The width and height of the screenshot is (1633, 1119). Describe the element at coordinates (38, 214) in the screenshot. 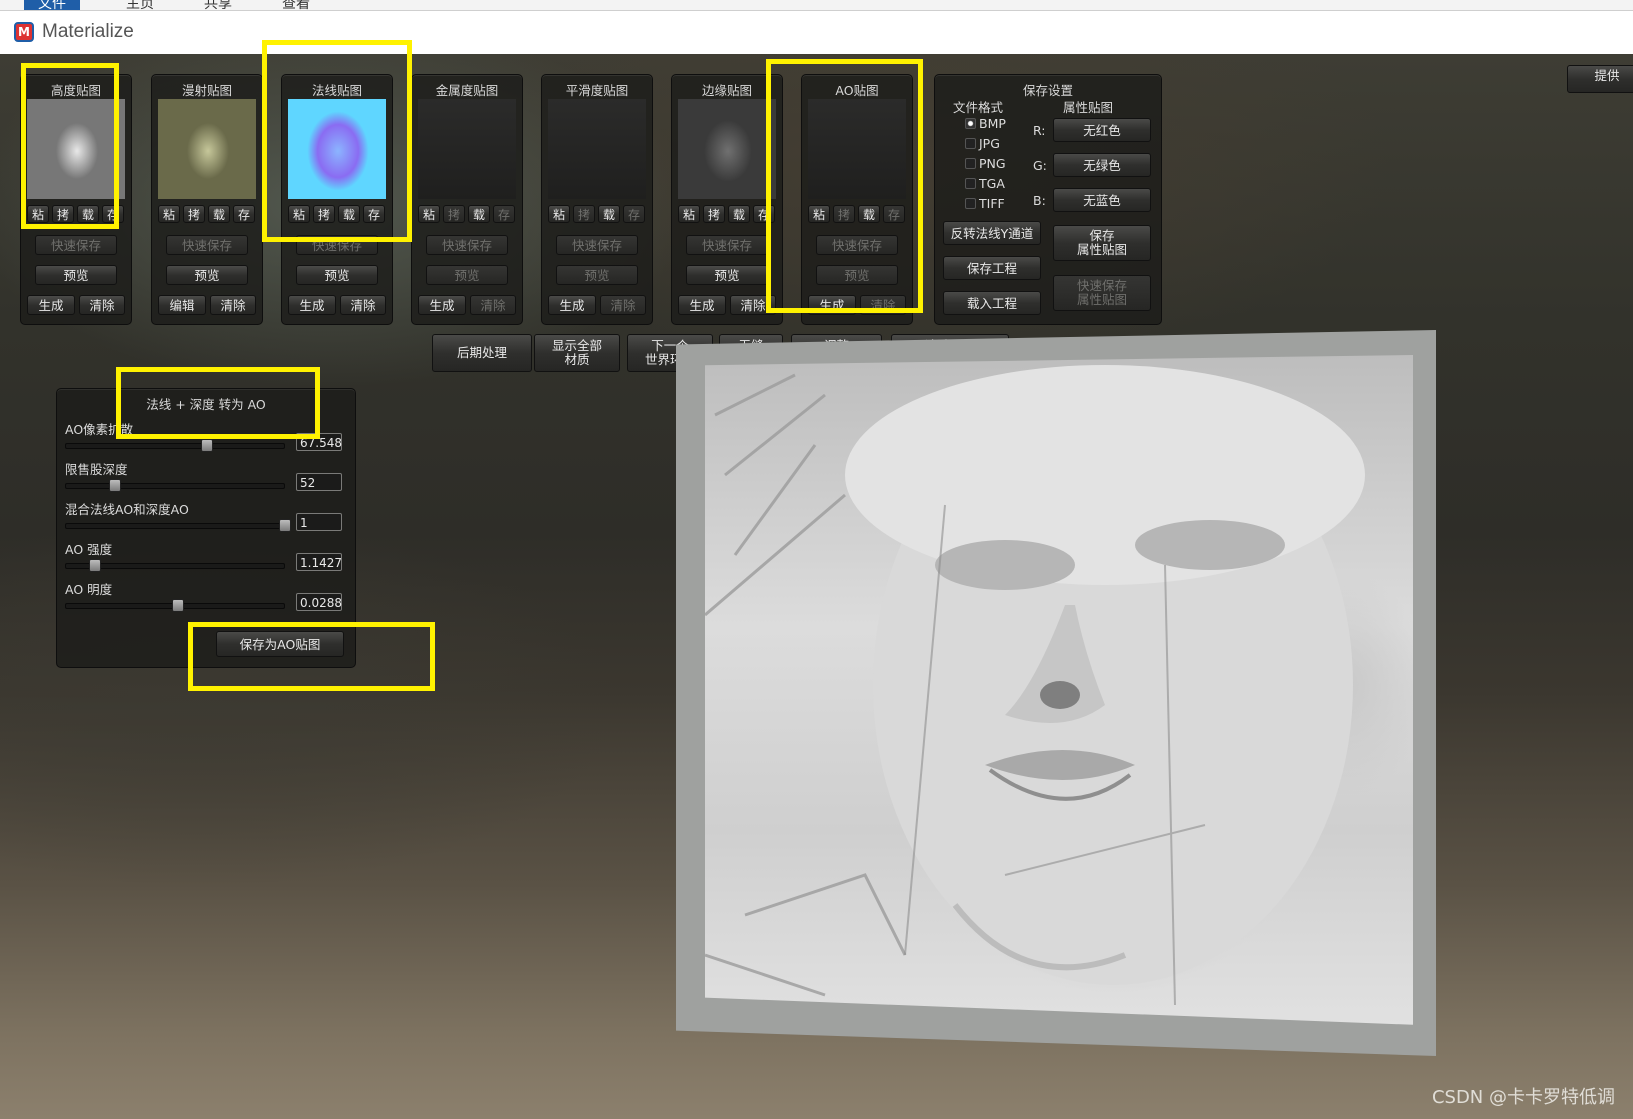

I see `height-map-paste-button: 粘` at that location.